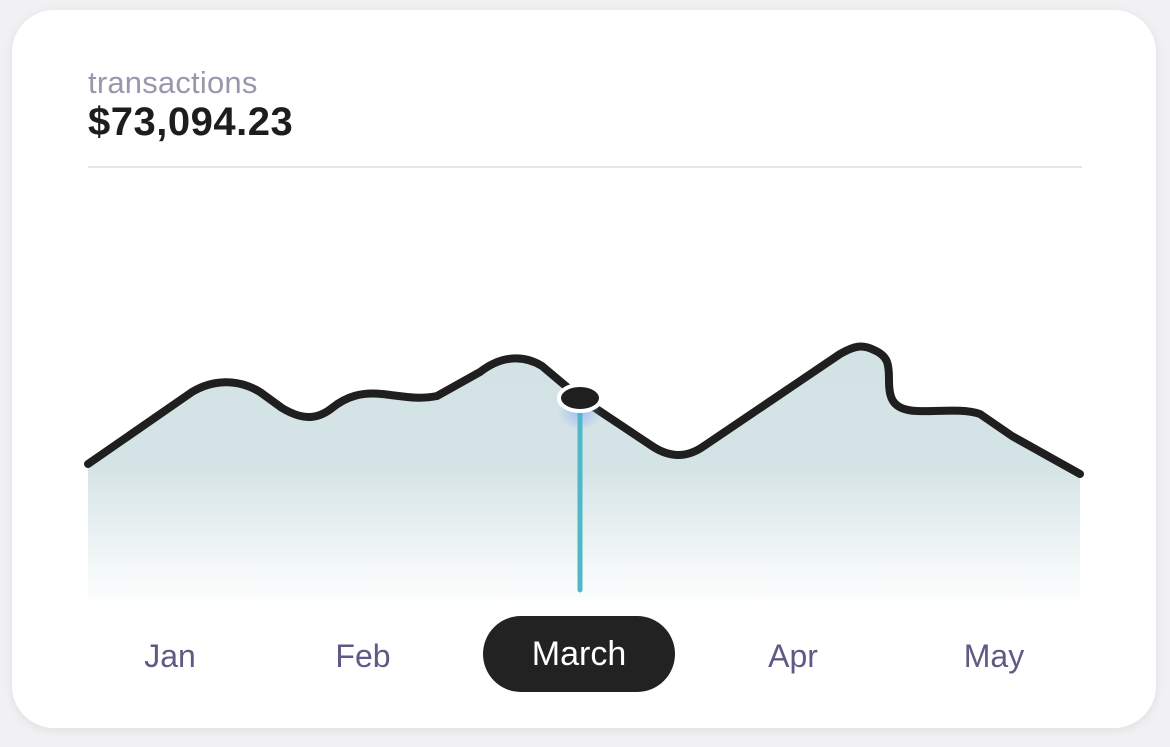  Describe the element at coordinates (362, 656) in the screenshot. I see `month-feb: Feb` at that location.